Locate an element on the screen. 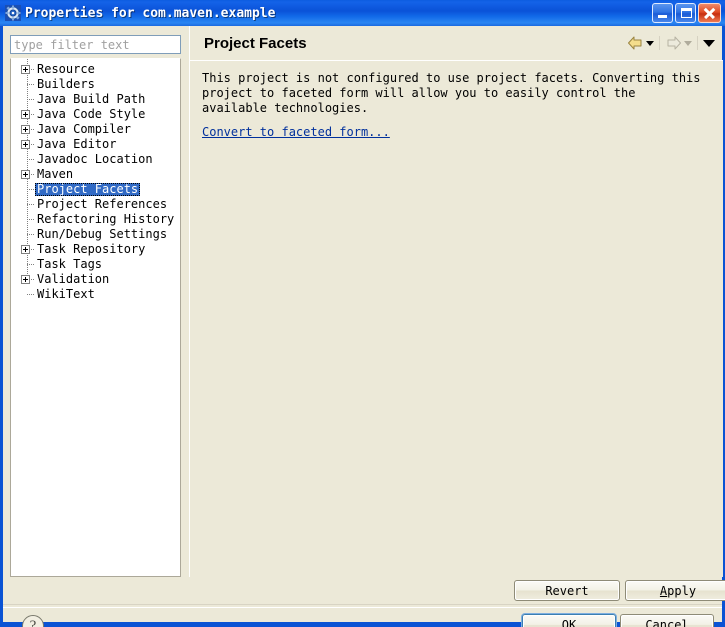 The width and height of the screenshot is (725, 627). tree-item-task-repository: Task Repository is located at coordinates (95, 249).